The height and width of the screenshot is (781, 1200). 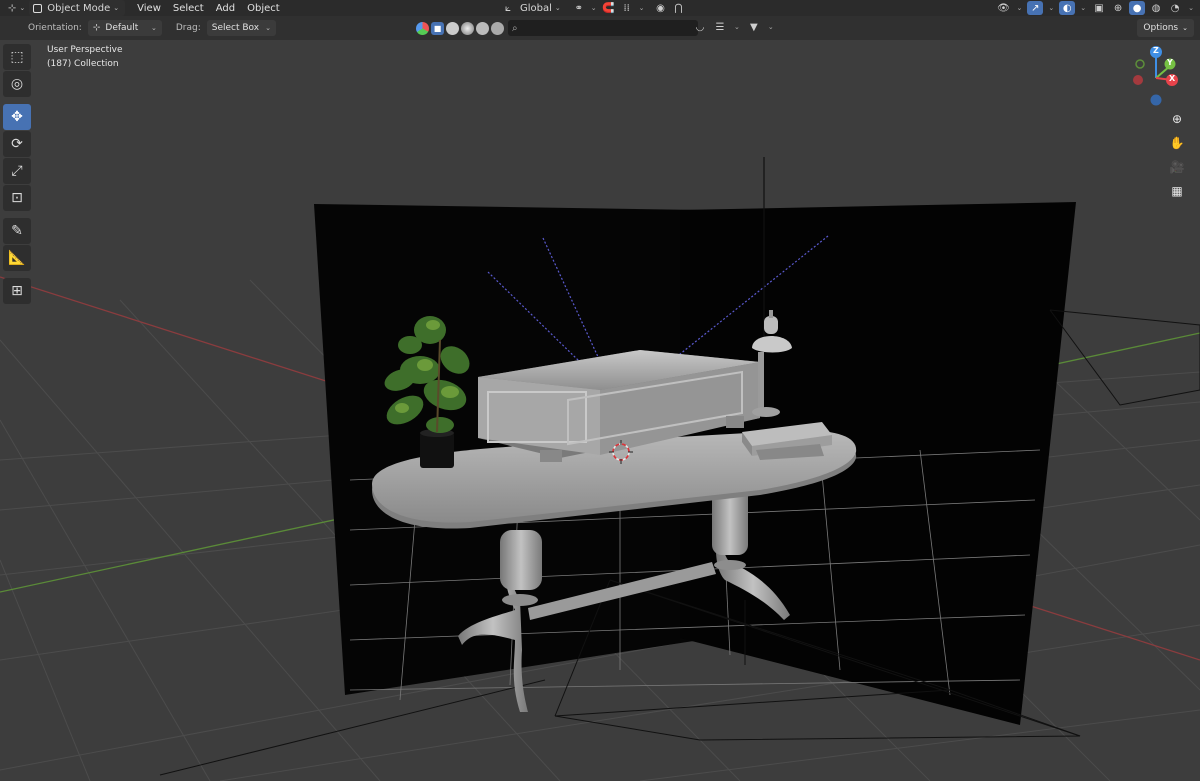 What do you see at coordinates (12, 8) in the screenshot?
I see `editor-type-icon: ⊹` at bounding box center [12, 8].